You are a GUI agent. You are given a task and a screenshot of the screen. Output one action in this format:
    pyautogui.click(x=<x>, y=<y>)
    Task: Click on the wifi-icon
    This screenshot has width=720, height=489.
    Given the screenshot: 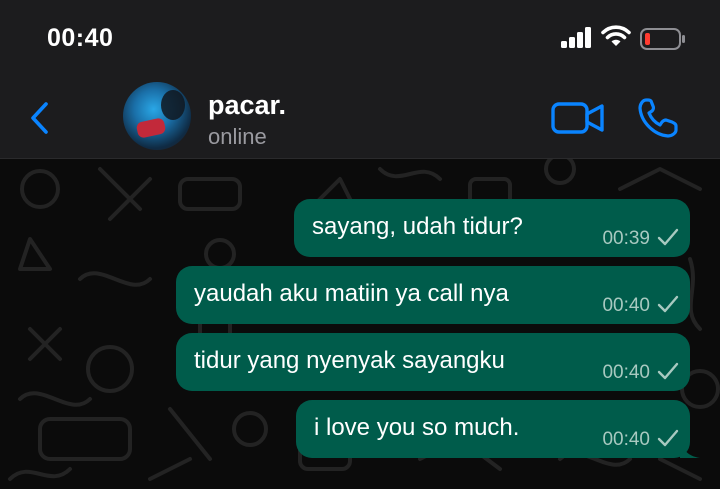 What is the action you would take?
    pyautogui.click(x=616, y=35)
    